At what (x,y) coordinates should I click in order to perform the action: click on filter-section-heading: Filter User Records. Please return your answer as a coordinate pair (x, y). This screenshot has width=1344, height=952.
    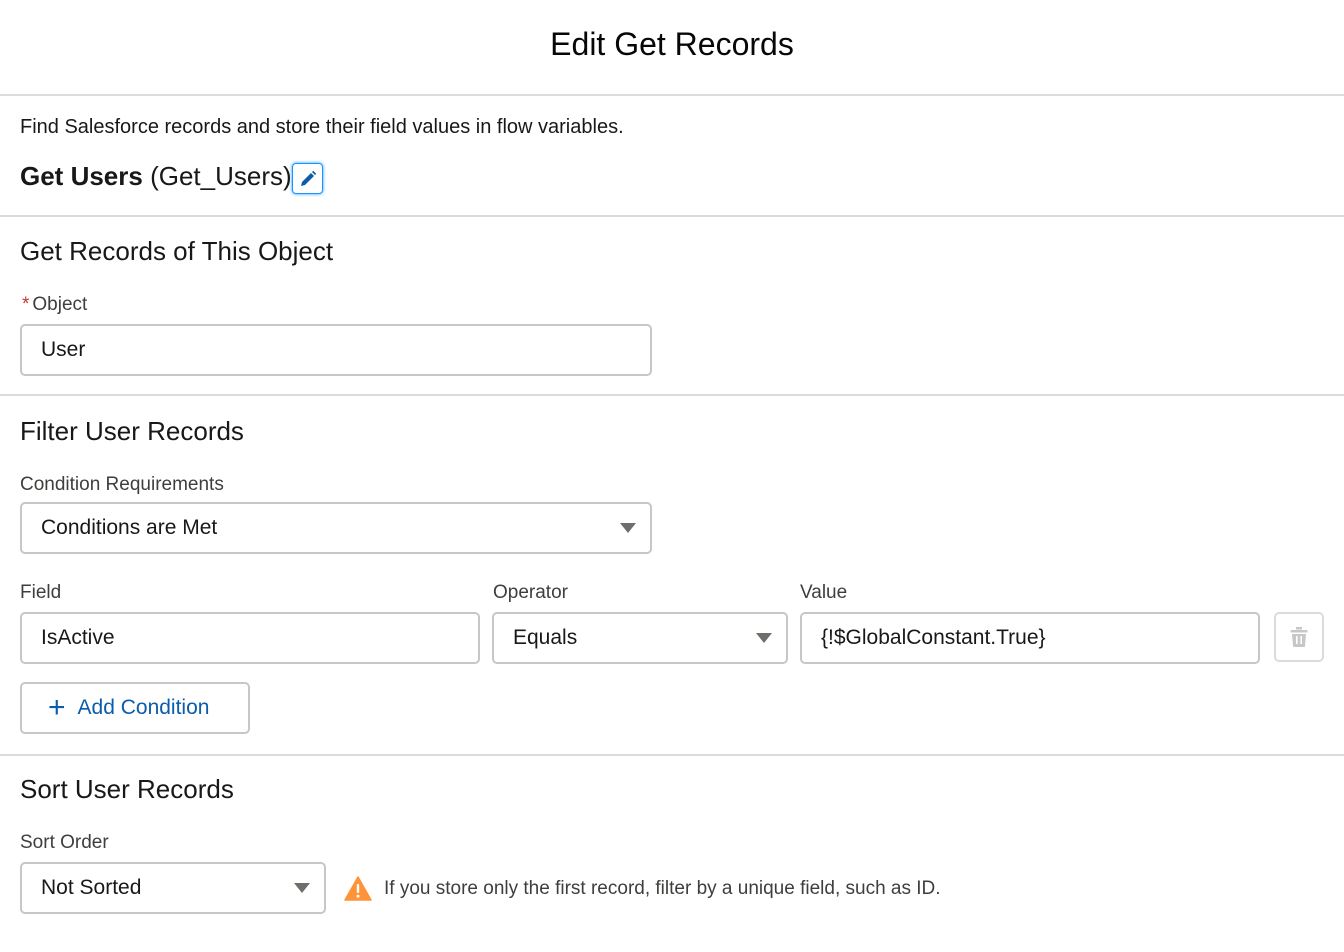
    Looking at the image, I should click on (132, 431).